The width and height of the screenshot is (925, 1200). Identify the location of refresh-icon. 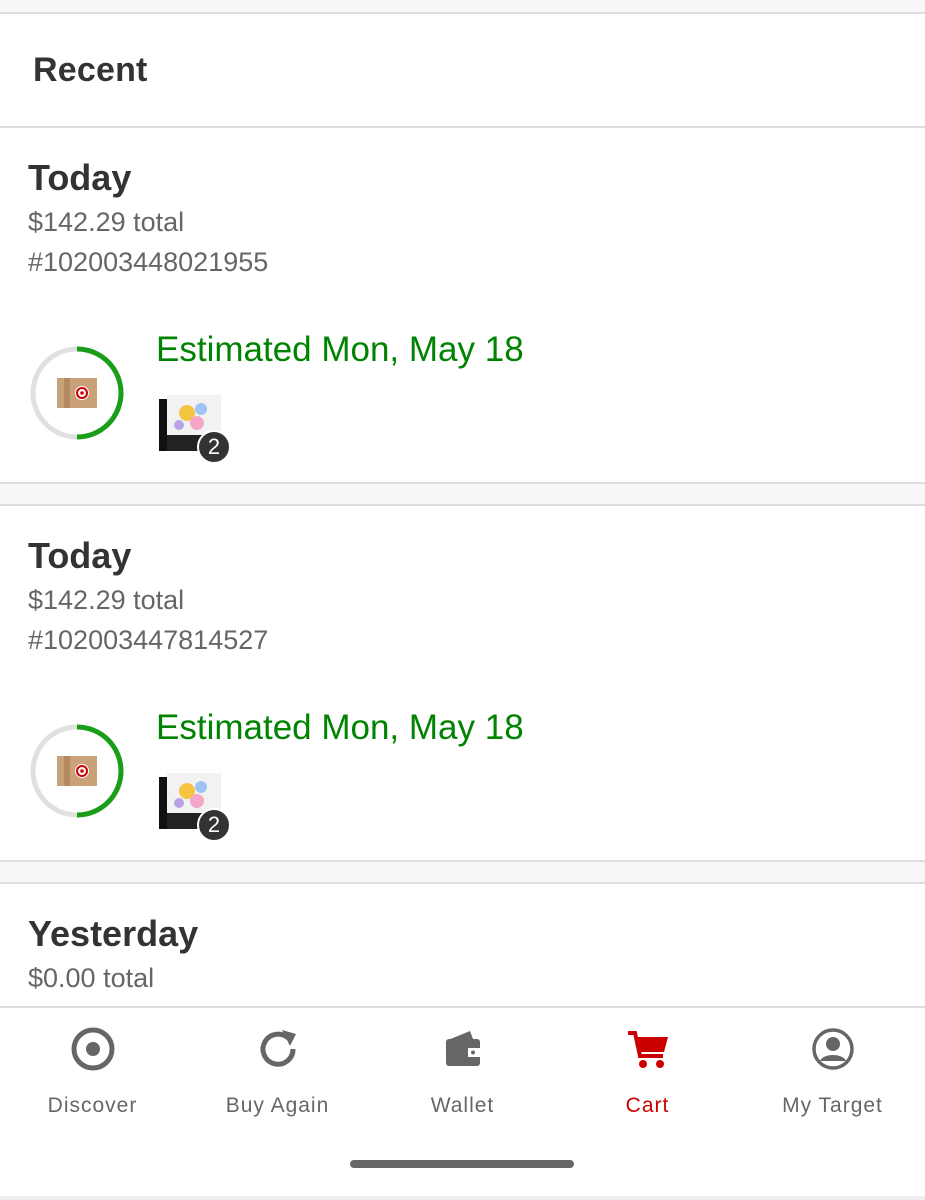
(278, 1048).